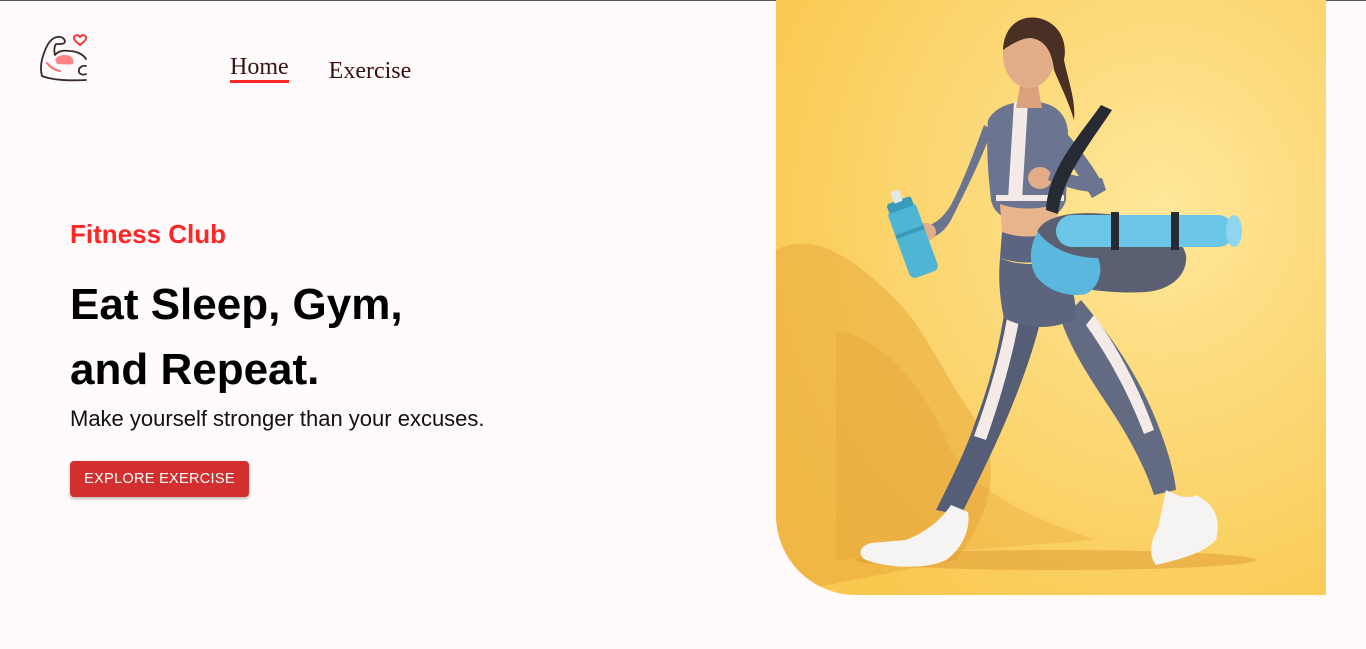 The image size is (1366, 649). I want to click on hero-title-line-2: and Repeat., so click(195, 369).